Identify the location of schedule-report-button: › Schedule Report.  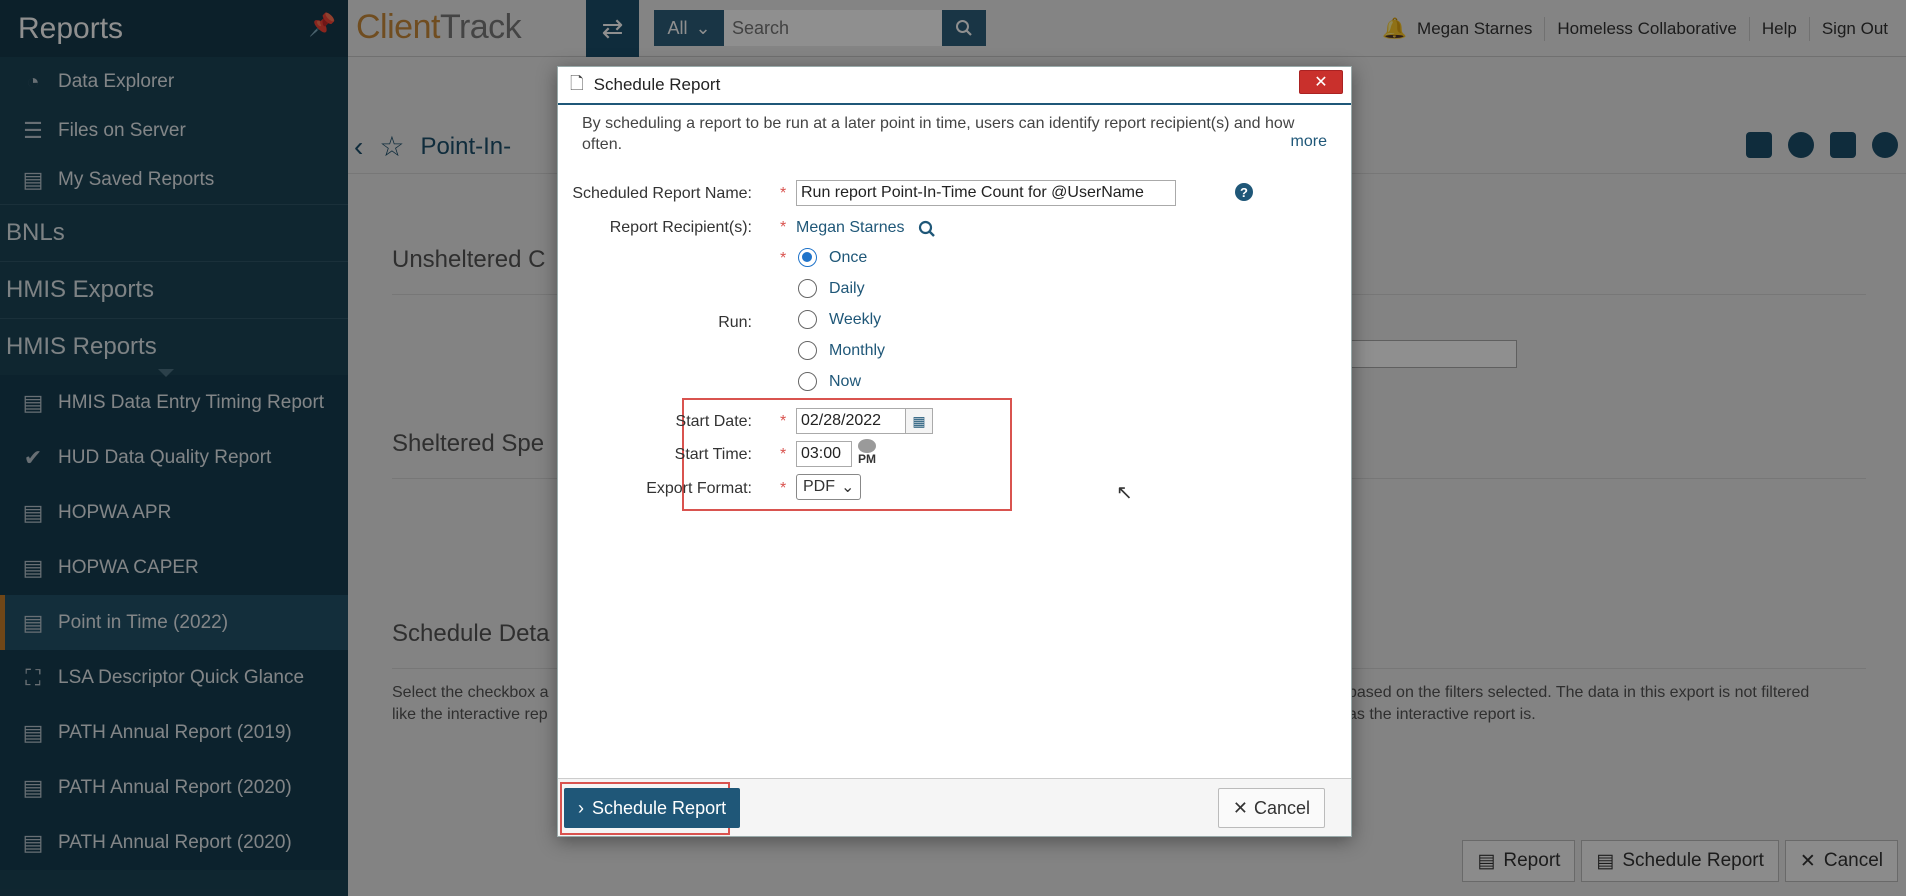
(652, 808).